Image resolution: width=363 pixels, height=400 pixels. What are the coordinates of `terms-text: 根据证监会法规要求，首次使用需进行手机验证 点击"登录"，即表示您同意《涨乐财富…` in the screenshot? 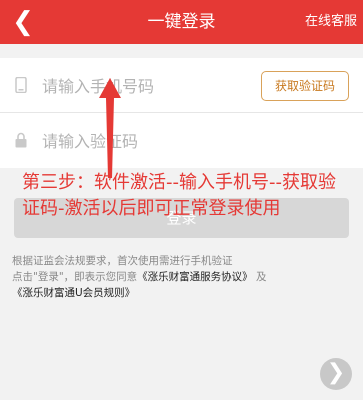 It's located at (184, 277).